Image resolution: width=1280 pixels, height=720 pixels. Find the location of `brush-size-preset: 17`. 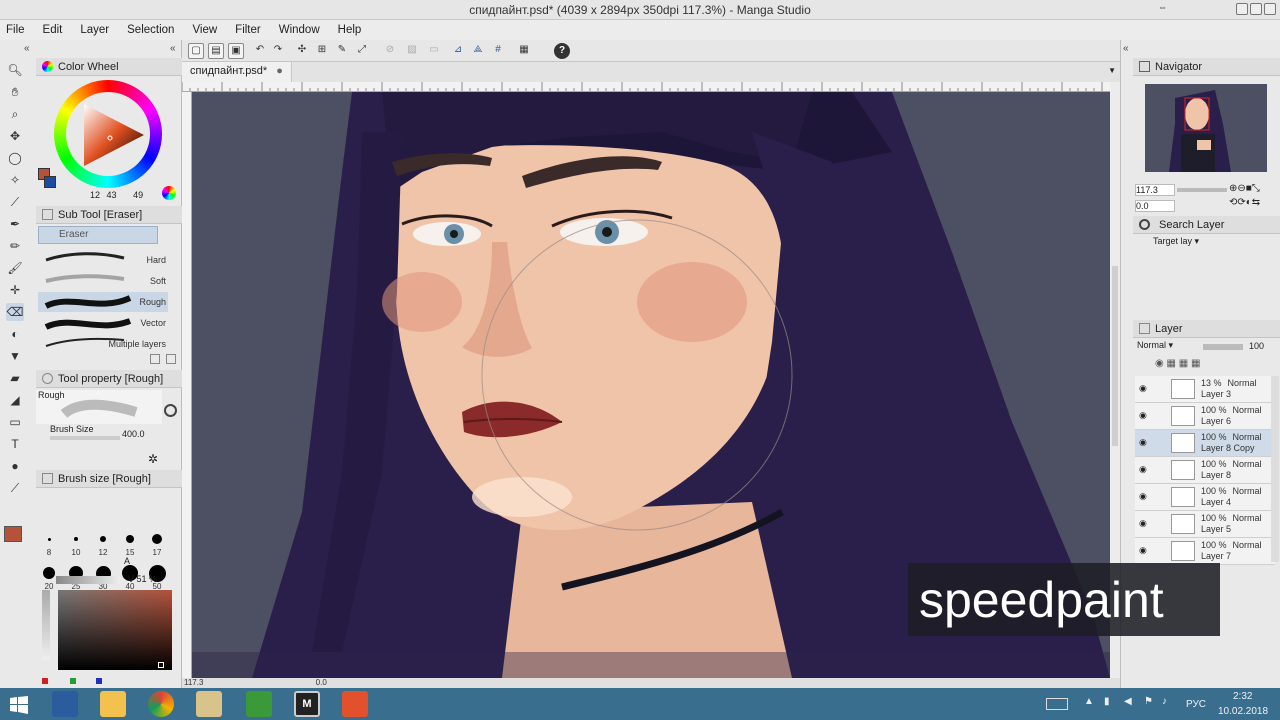

brush-size-preset: 17 is located at coordinates (157, 543).